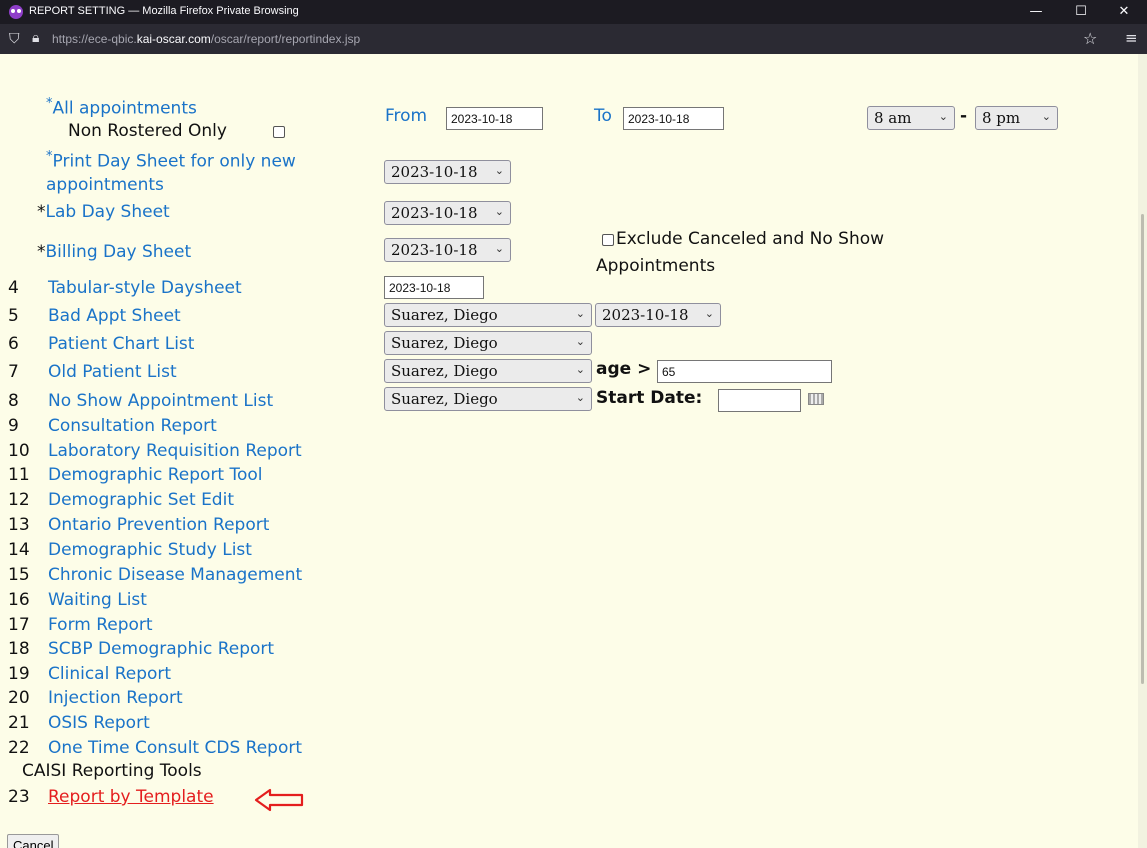 Image resolution: width=1147 pixels, height=848 pixels. I want to click on minimize-button: —, so click(1036, 12).